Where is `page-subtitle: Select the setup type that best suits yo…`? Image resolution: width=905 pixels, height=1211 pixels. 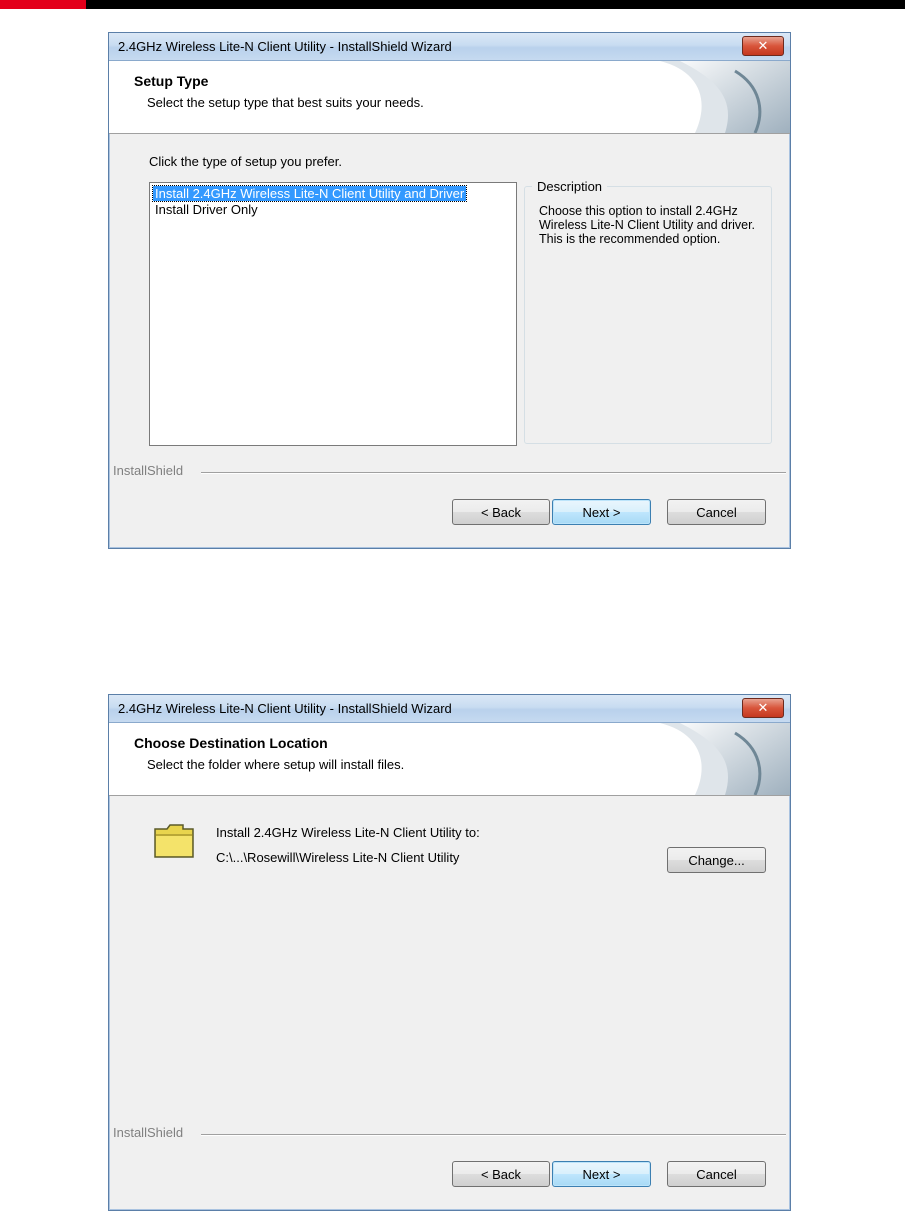
page-subtitle: Select the setup type that best suits yo… is located at coordinates (285, 102).